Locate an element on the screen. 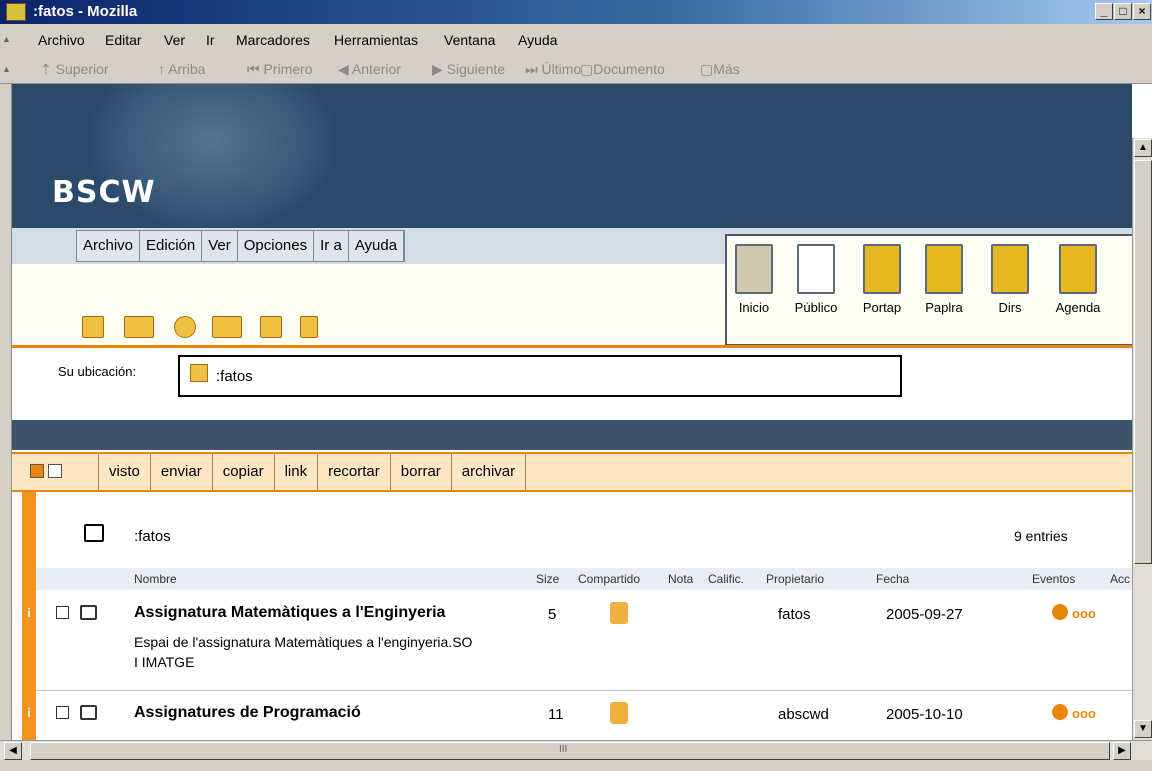 This screenshot has height=771, width=1152. publico-icon is located at coordinates (816, 269).